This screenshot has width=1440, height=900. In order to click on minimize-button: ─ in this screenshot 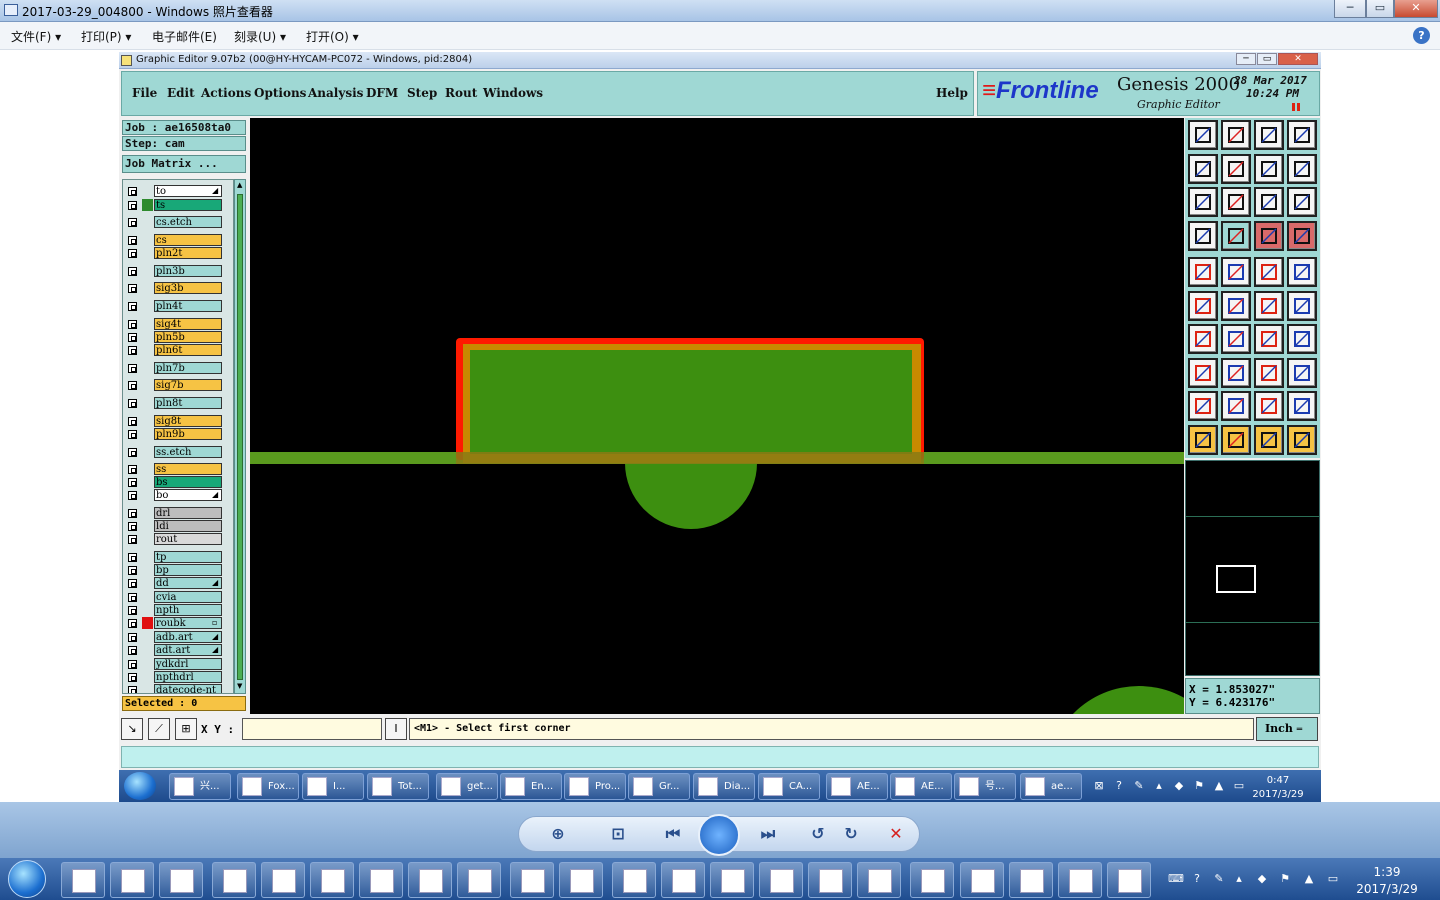, I will do `click(1350, 9)`.